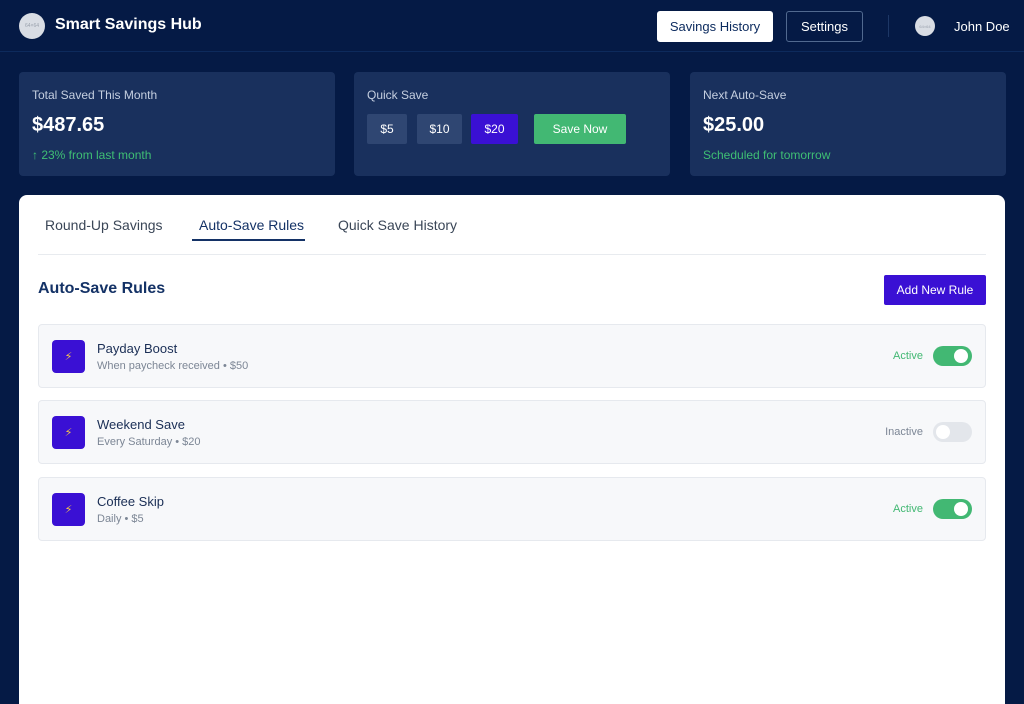  What do you see at coordinates (580, 129) in the screenshot?
I see `save-now-button: Save Now` at bounding box center [580, 129].